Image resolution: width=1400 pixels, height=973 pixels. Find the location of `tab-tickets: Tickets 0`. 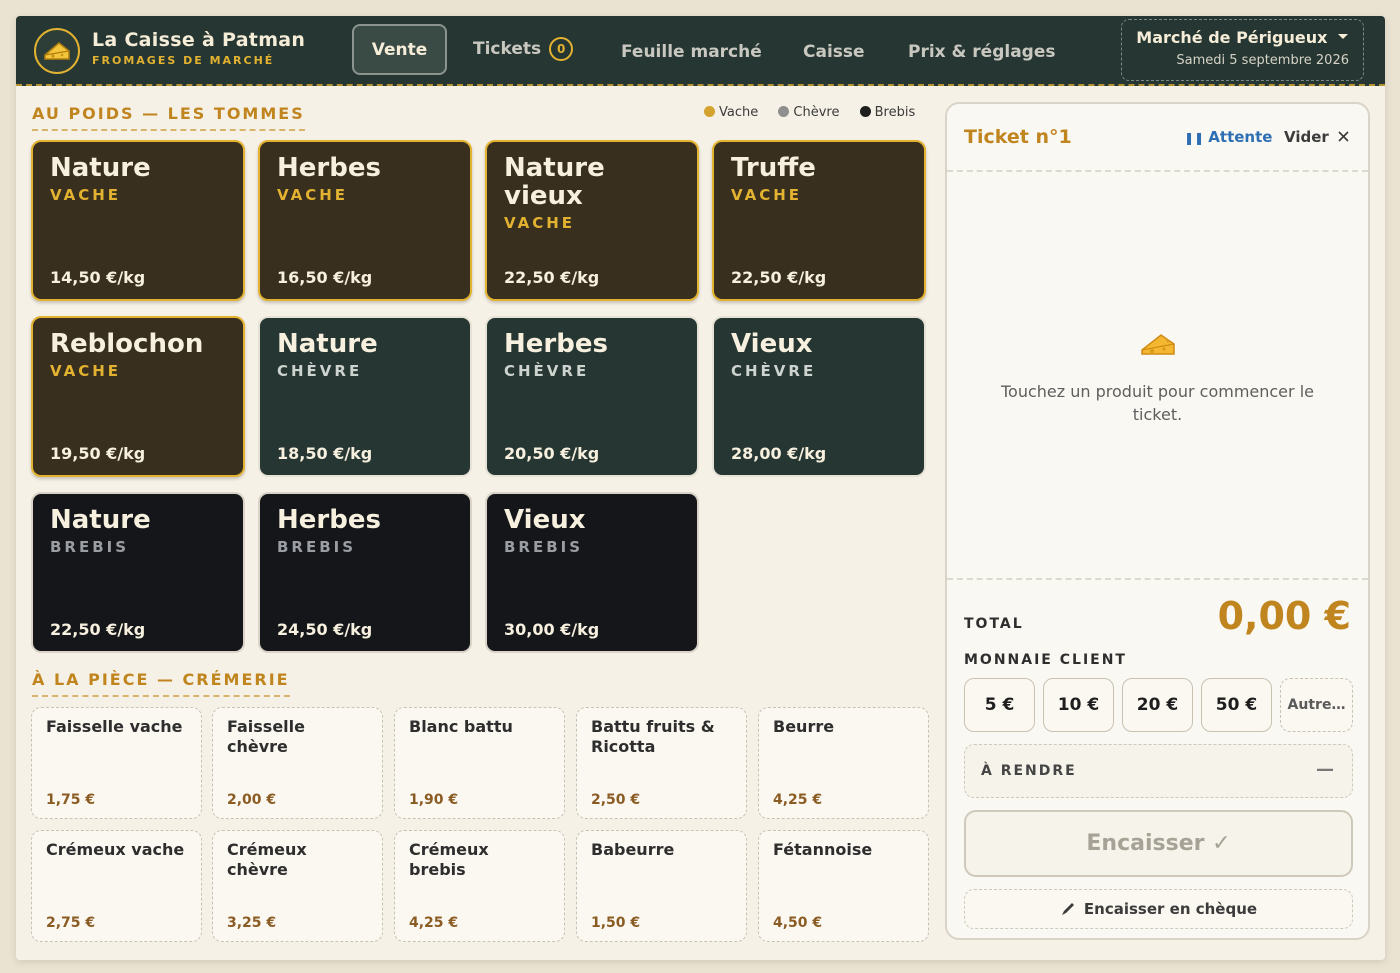

tab-tickets: Tickets 0 is located at coordinates (523, 49).